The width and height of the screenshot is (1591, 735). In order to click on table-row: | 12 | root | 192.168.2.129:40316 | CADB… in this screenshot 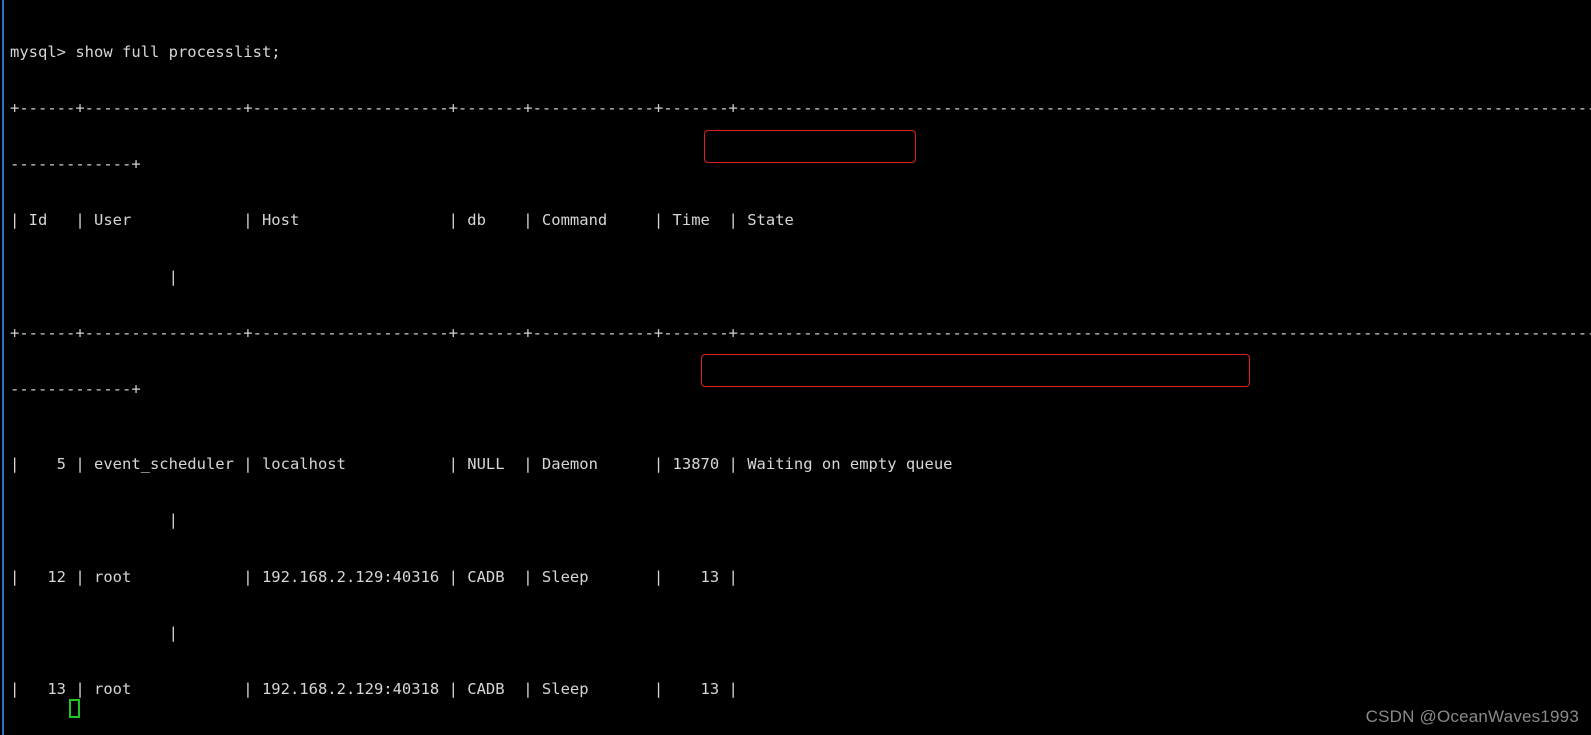, I will do `click(374, 576)`.